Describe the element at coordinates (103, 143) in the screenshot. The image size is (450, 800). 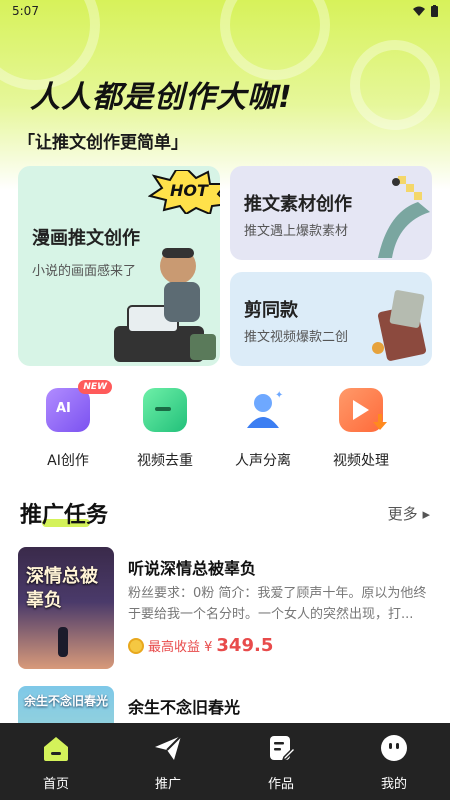
I see `hero-subtitle: 「让推文创作更简单」` at that location.